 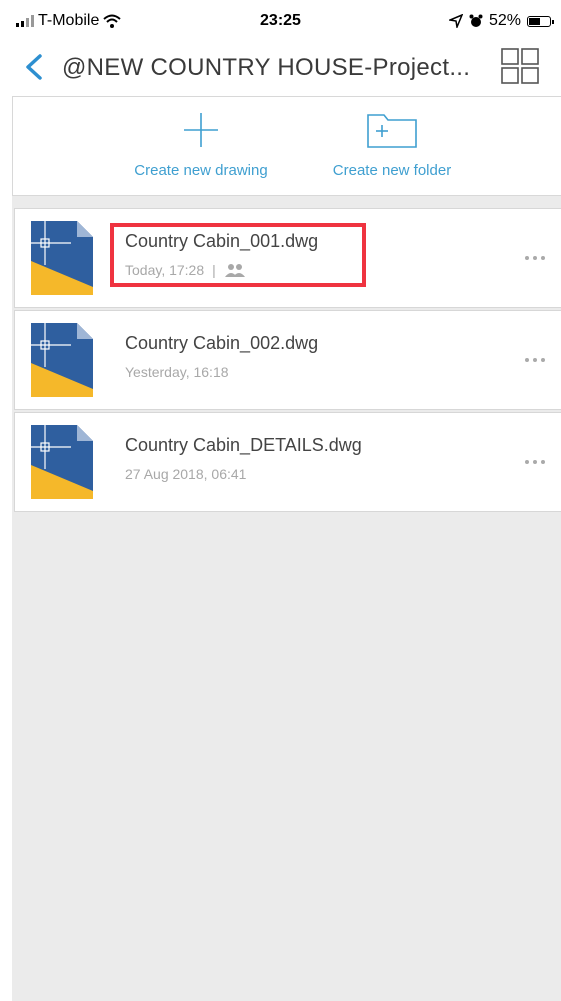 What do you see at coordinates (222, 241) in the screenshot?
I see `file-name: Country Cabin_001.dwg` at bounding box center [222, 241].